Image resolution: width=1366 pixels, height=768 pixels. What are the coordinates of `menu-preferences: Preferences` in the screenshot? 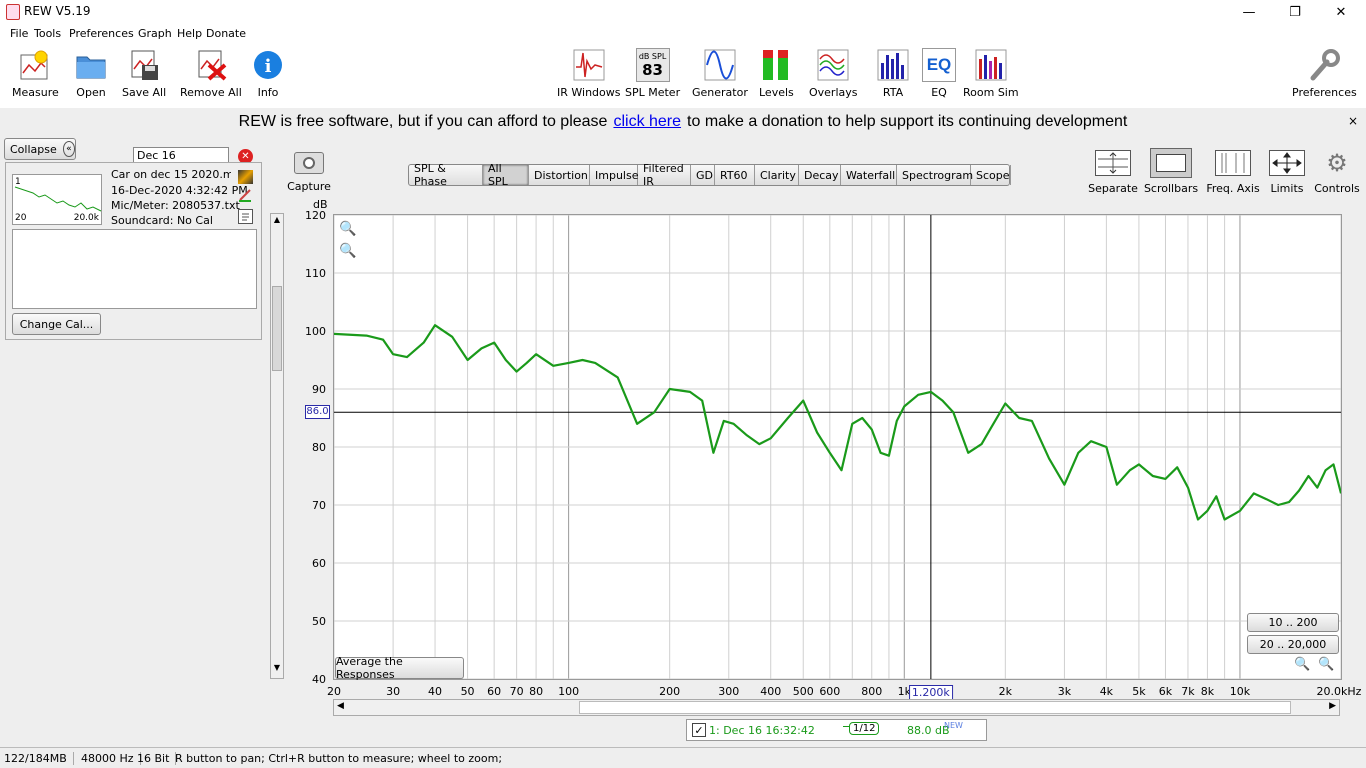 It's located at (101, 33).